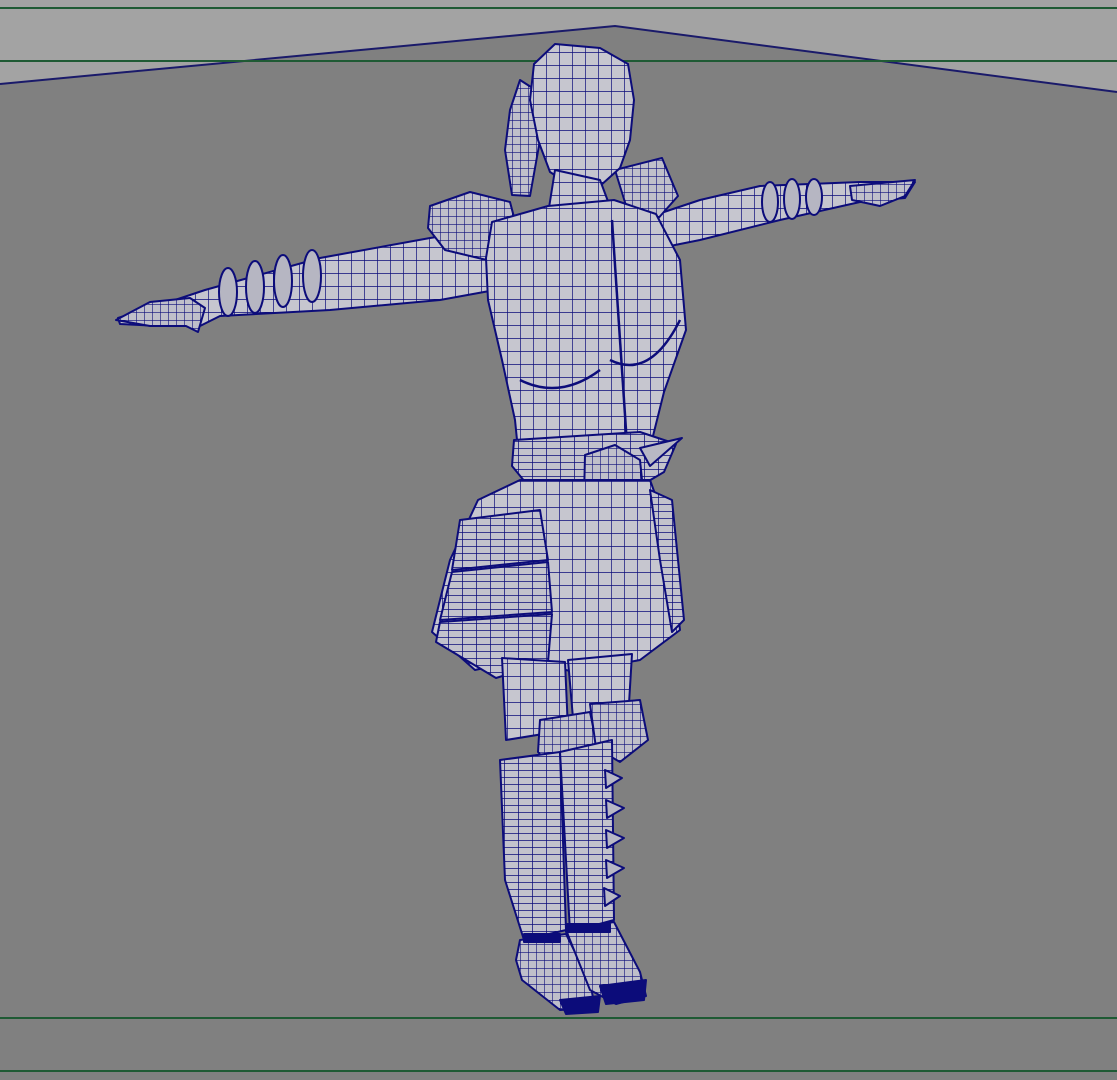 This screenshot has width=1117, height=1080. I want to click on right-bracer, so click(792, 200).